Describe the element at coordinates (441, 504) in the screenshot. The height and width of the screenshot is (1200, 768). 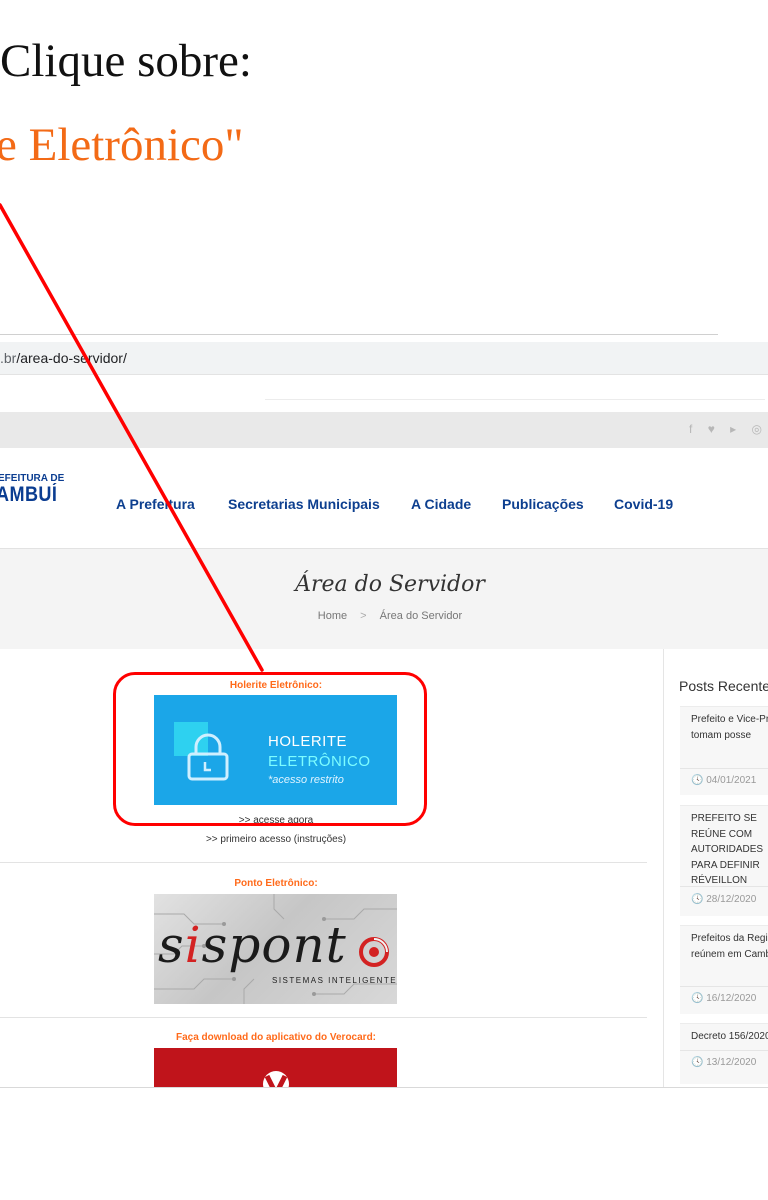
I see `nav-a-cidade: A Cidade` at that location.